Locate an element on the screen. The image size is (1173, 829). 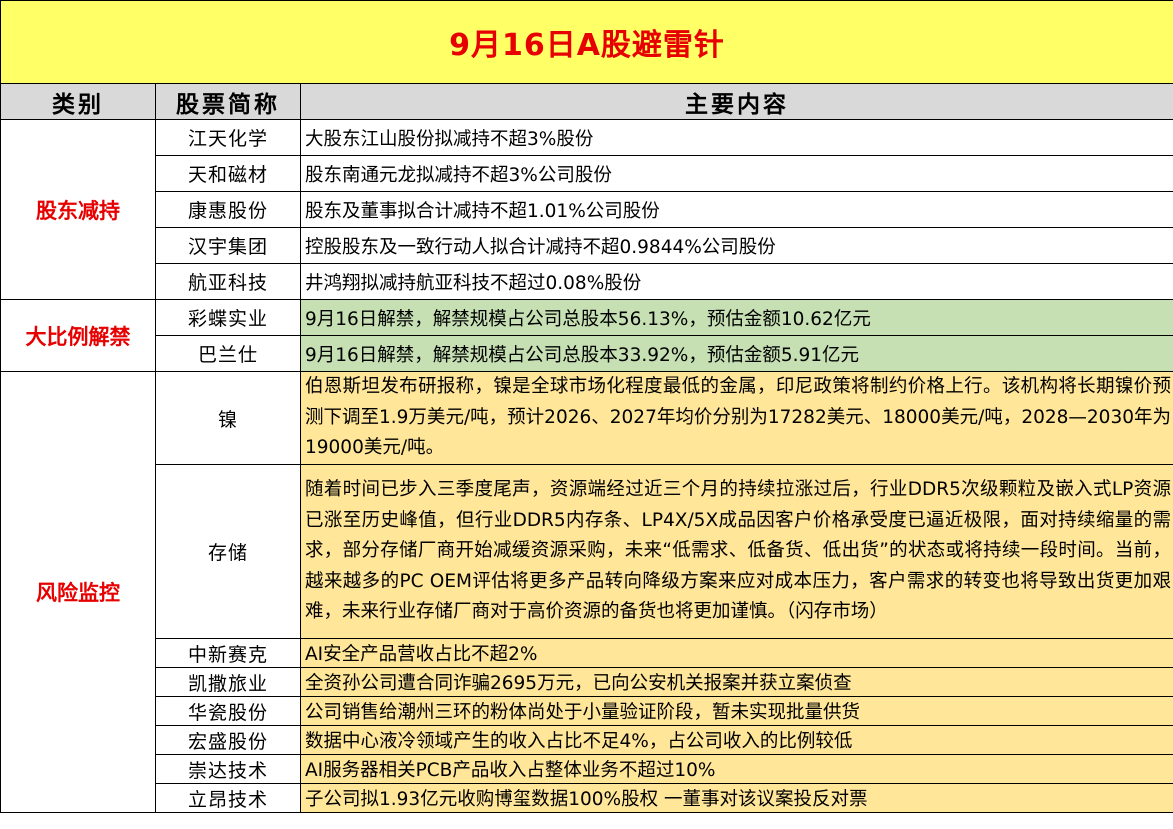
row-content: 控股股东及一致行动人拟合计减持不超0.9844%公司股份 is located at coordinates (736, 245).